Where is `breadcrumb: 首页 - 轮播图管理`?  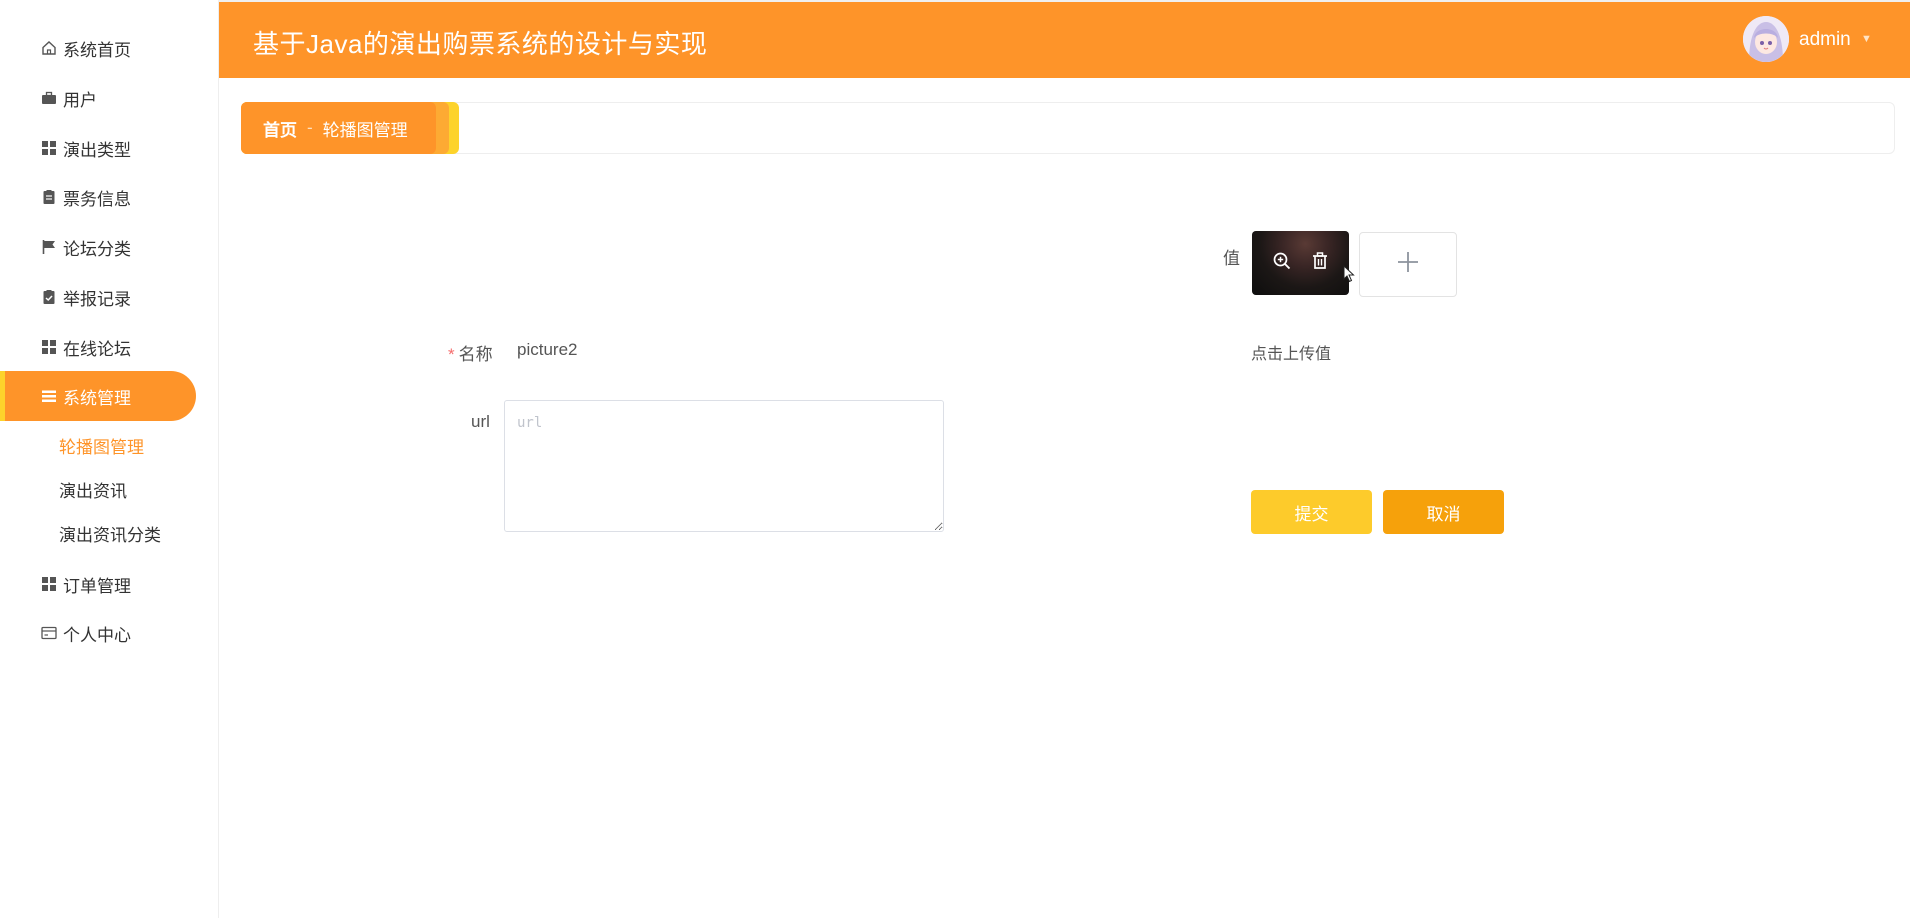 breadcrumb: 首页 - 轮播图管理 is located at coordinates (338, 128).